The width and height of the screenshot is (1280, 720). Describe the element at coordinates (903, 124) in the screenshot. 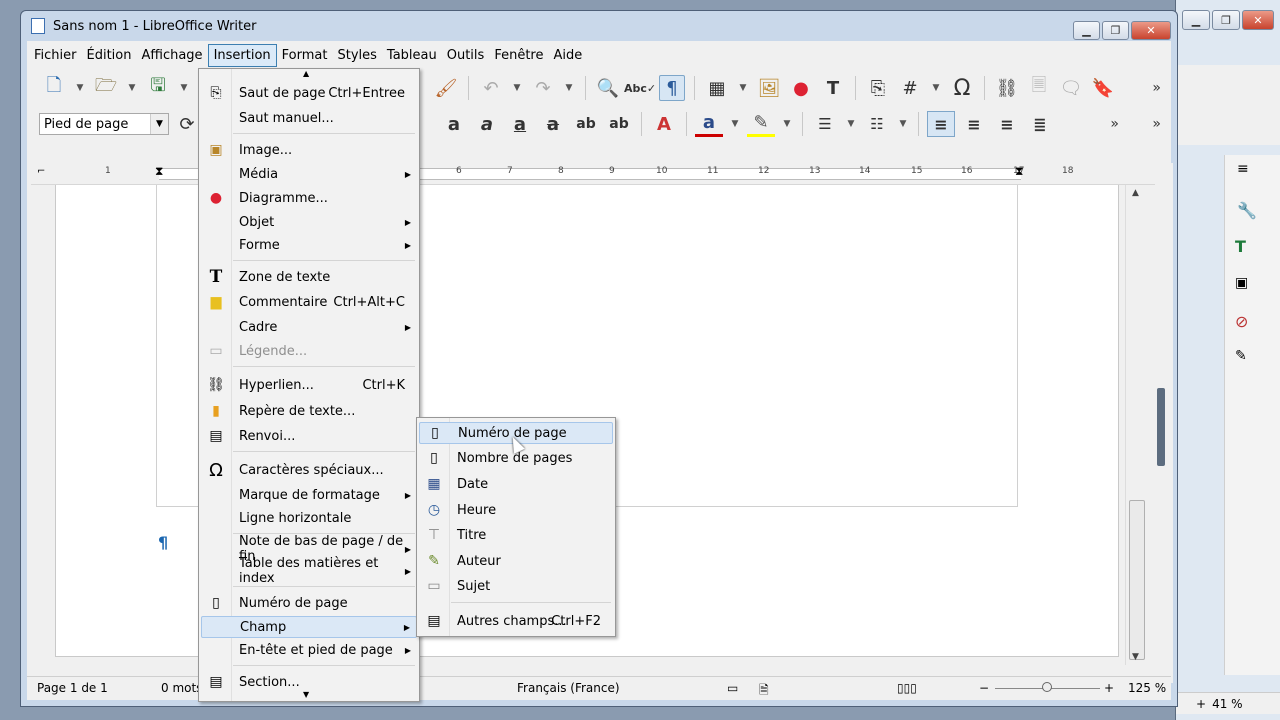

I see `numbered-dropdown-icon: ▼` at that location.